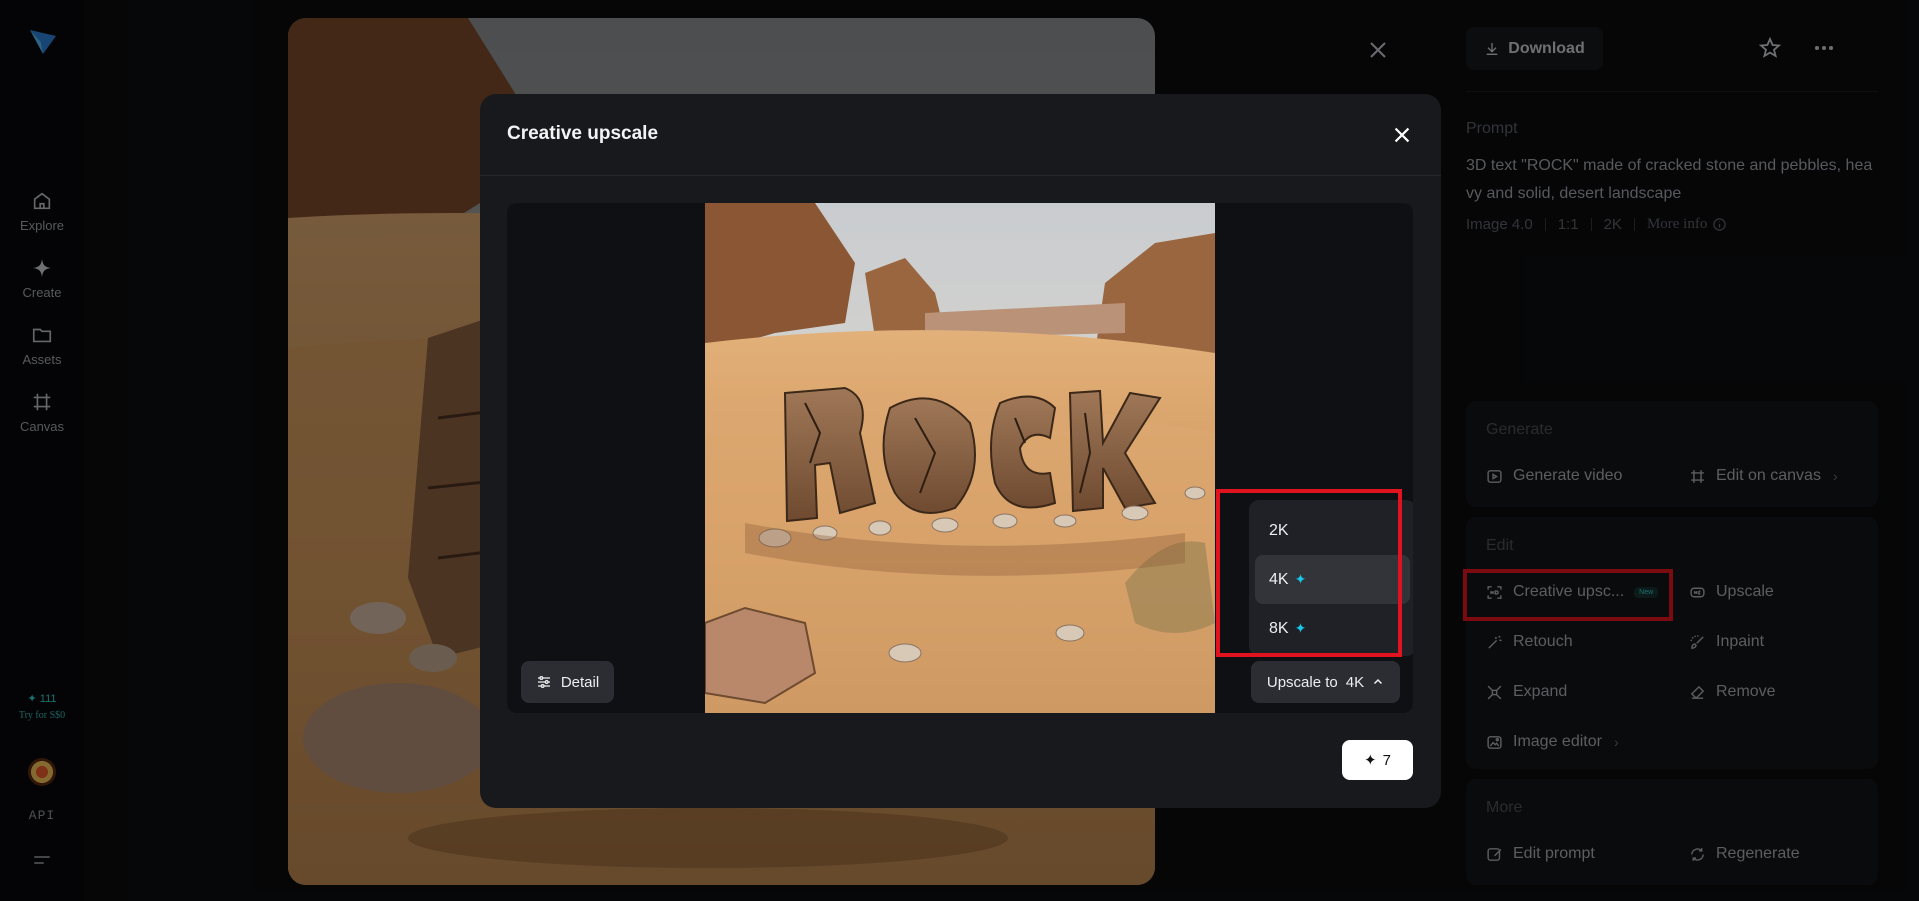 The height and width of the screenshot is (901, 1919). What do you see at coordinates (1332, 628) in the screenshot?
I see `option-8k: 8K ✦` at bounding box center [1332, 628].